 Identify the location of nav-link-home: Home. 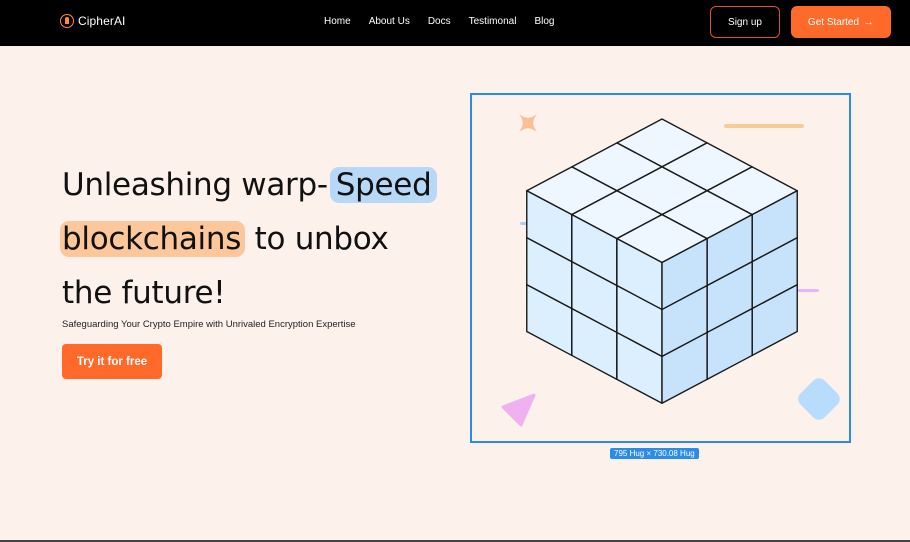
(337, 21).